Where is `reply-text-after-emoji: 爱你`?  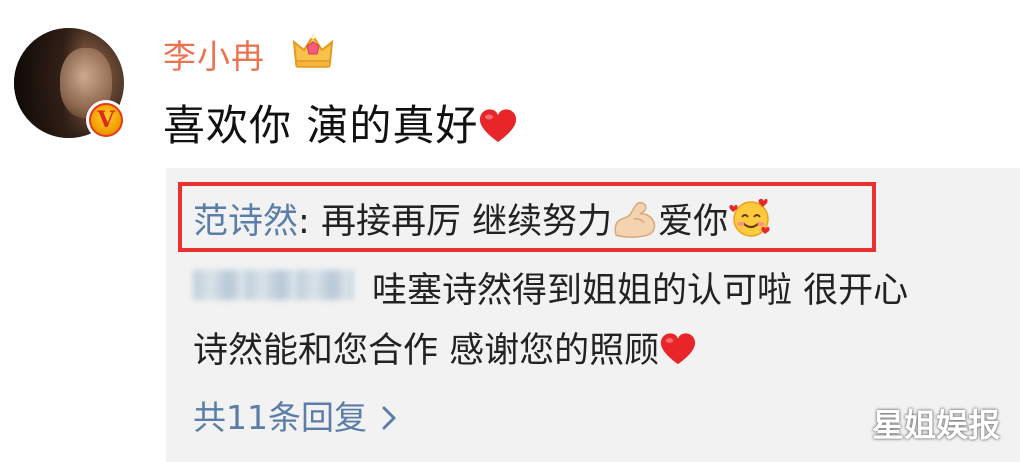 reply-text-after-emoji: 爱你 is located at coordinates (693, 222).